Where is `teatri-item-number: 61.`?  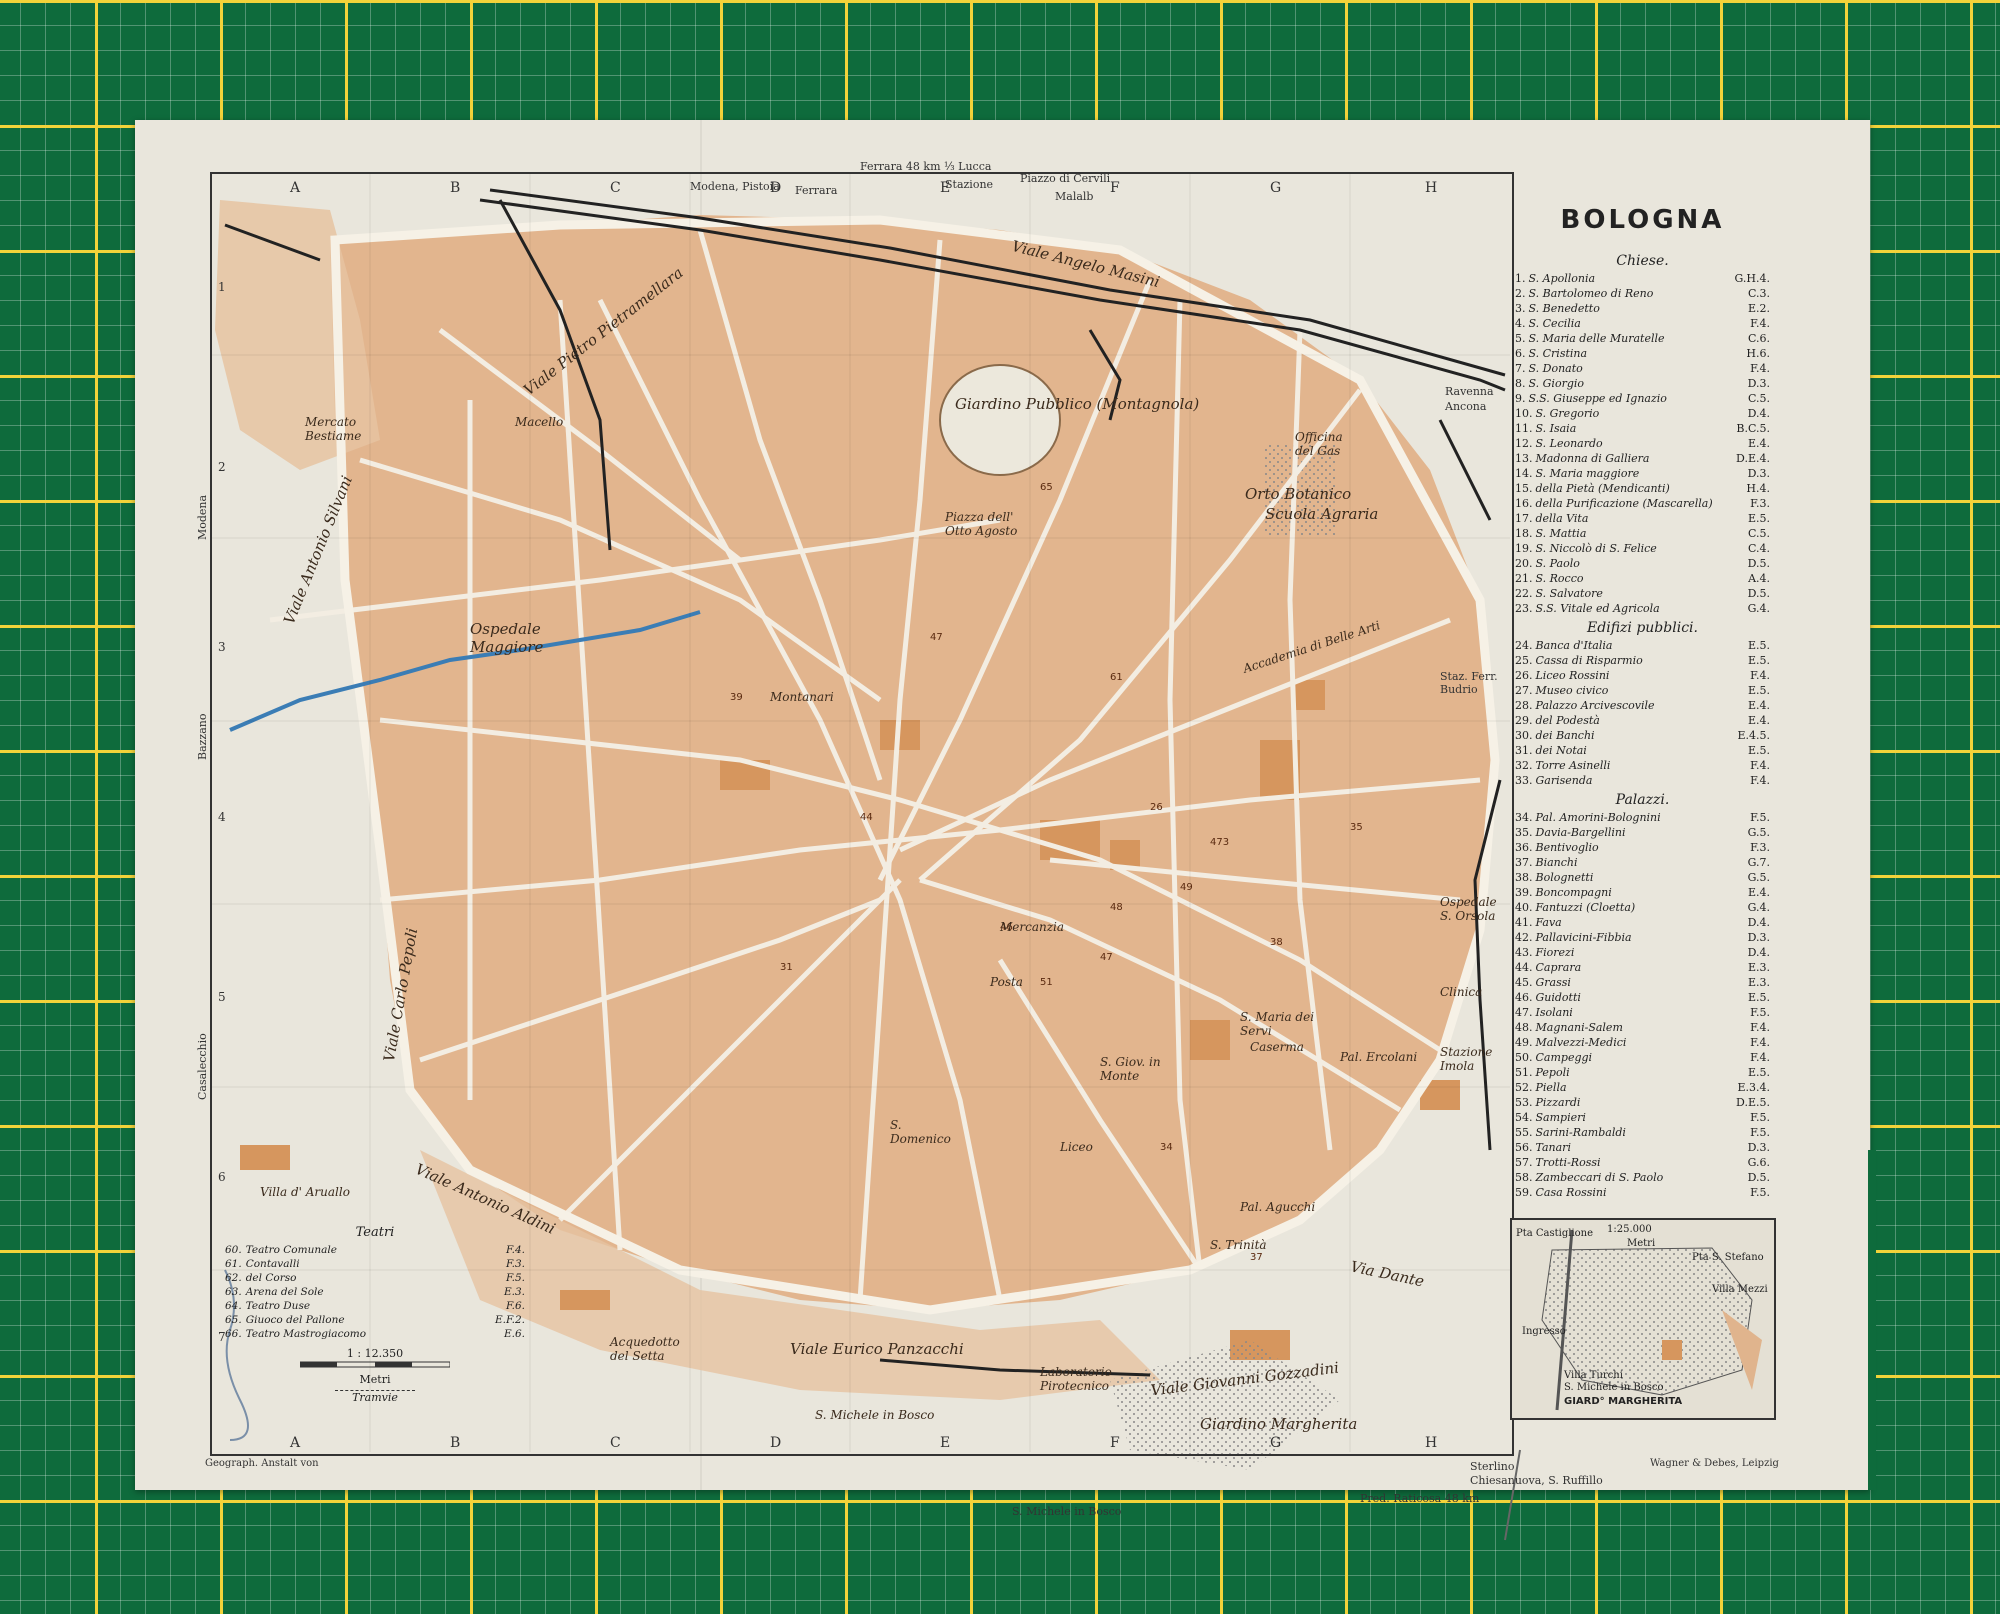
teatri-item-number: 61. is located at coordinates (233, 1264).